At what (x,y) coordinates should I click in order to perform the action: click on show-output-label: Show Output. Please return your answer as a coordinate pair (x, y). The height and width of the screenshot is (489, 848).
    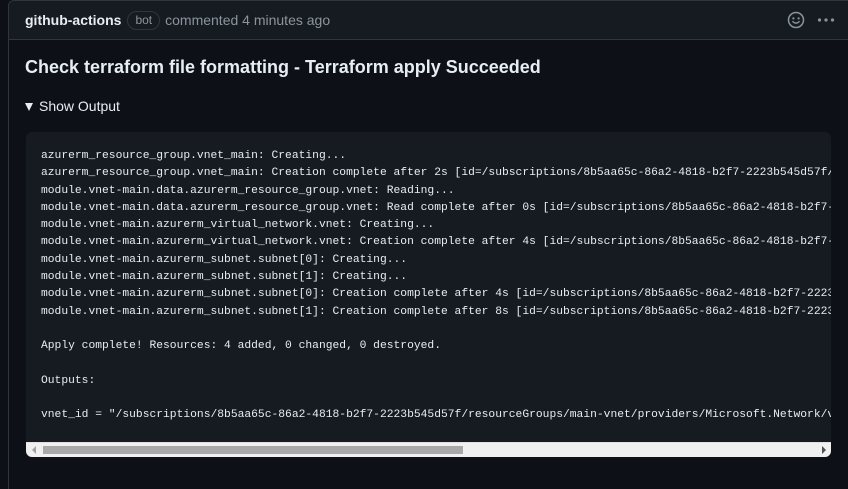
    Looking at the image, I should click on (79, 106).